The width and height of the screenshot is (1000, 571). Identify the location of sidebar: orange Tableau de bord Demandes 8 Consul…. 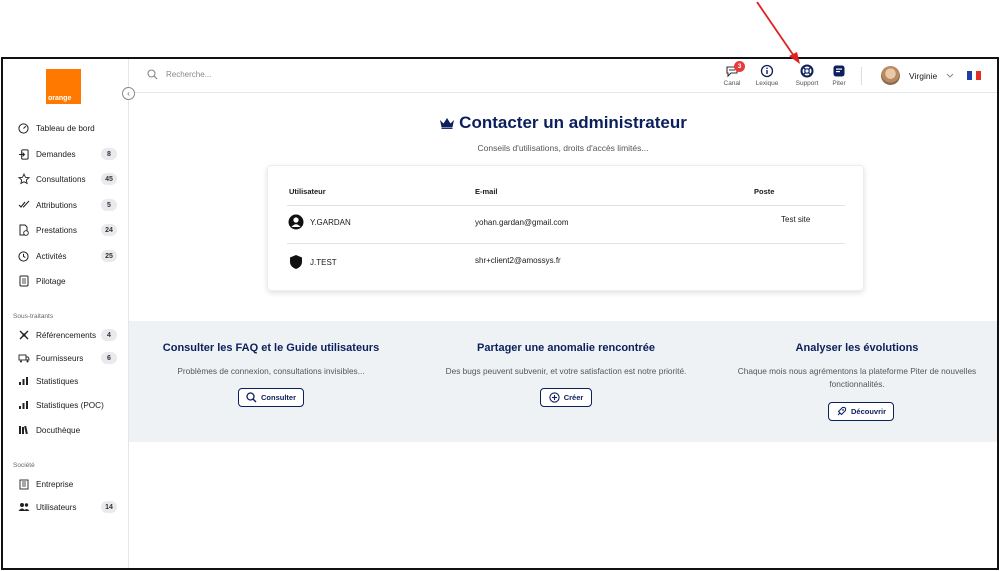
(66, 313).